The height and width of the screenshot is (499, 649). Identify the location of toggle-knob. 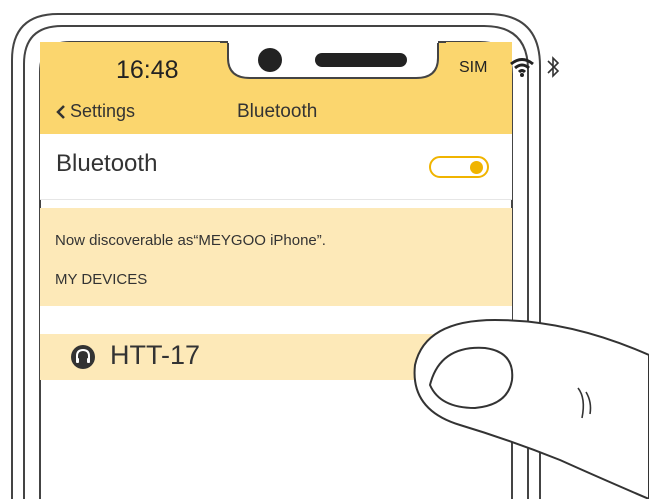
(476, 167).